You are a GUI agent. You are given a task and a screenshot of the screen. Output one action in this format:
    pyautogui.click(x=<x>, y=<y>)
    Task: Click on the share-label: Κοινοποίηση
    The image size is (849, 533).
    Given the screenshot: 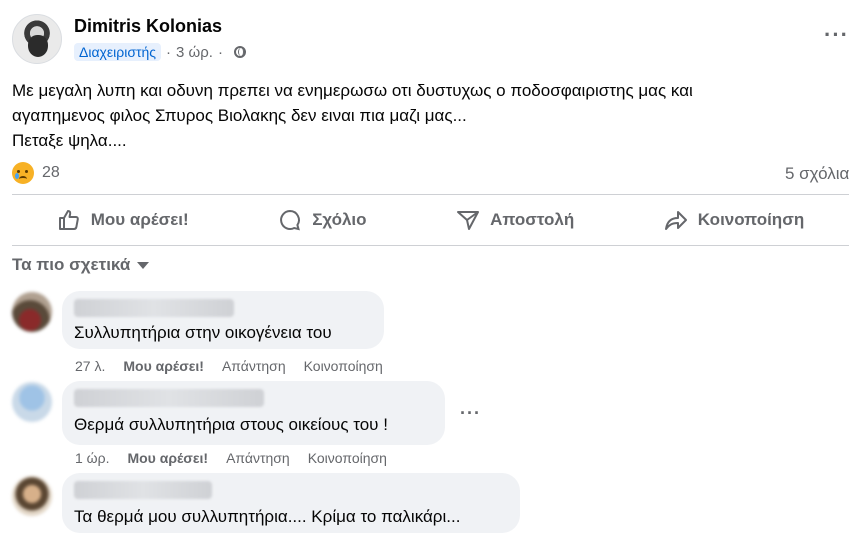 What is the action you would take?
    pyautogui.click(x=751, y=219)
    